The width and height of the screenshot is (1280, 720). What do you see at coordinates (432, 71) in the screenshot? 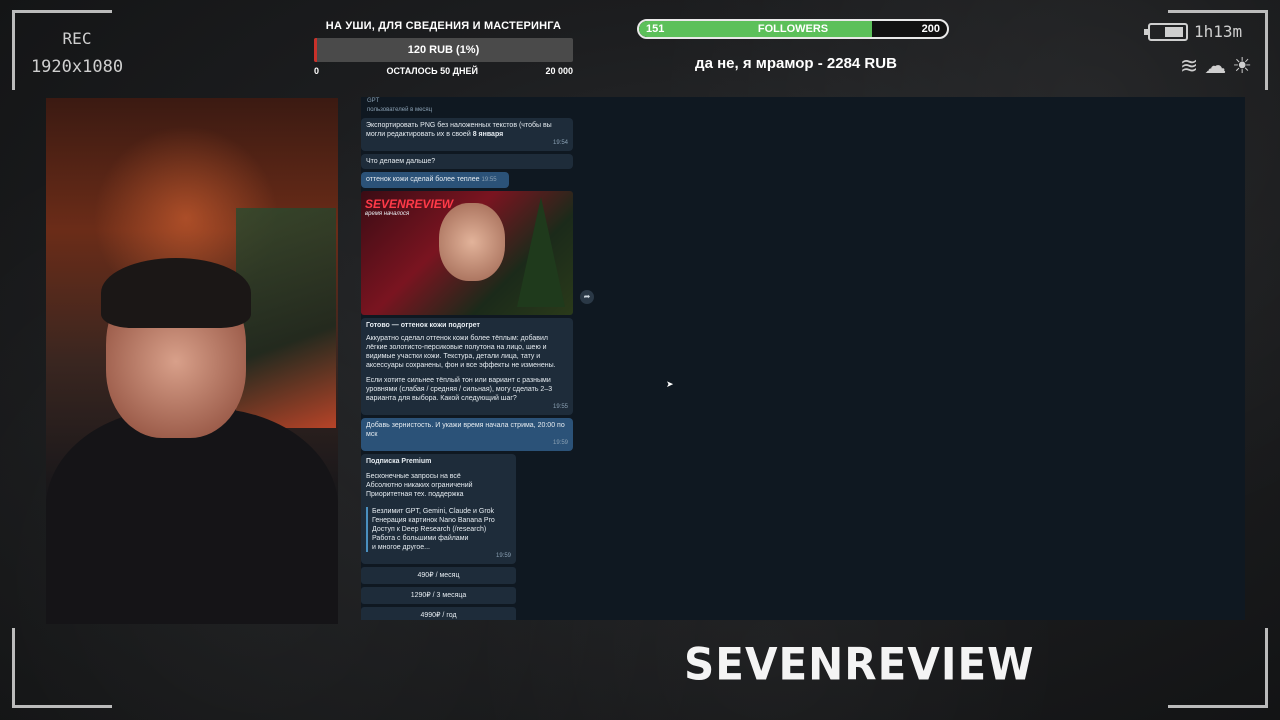
I see `donation-goal-remaining: ОСТАЛОСЬ 50 ДНЕЙ` at bounding box center [432, 71].